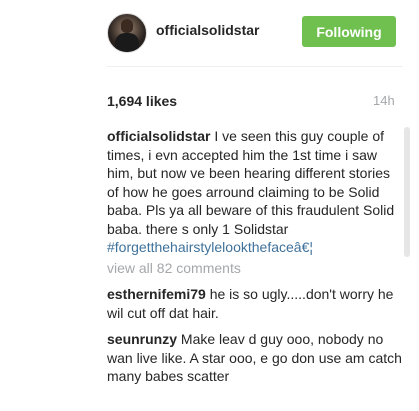 This screenshot has width=419, height=411. Describe the element at coordinates (255, 66) in the screenshot. I see `header-divider` at that location.